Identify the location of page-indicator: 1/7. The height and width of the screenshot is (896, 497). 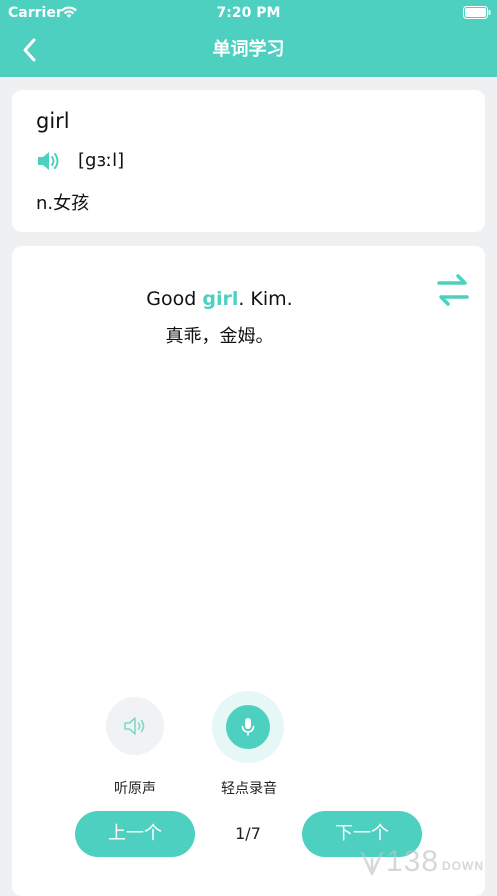
(248, 833).